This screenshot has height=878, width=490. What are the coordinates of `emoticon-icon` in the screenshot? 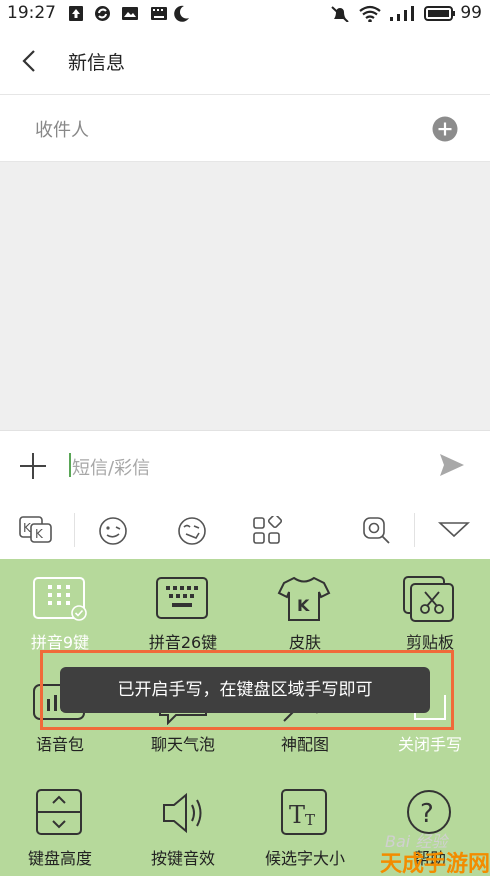 It's located at (192, 531).